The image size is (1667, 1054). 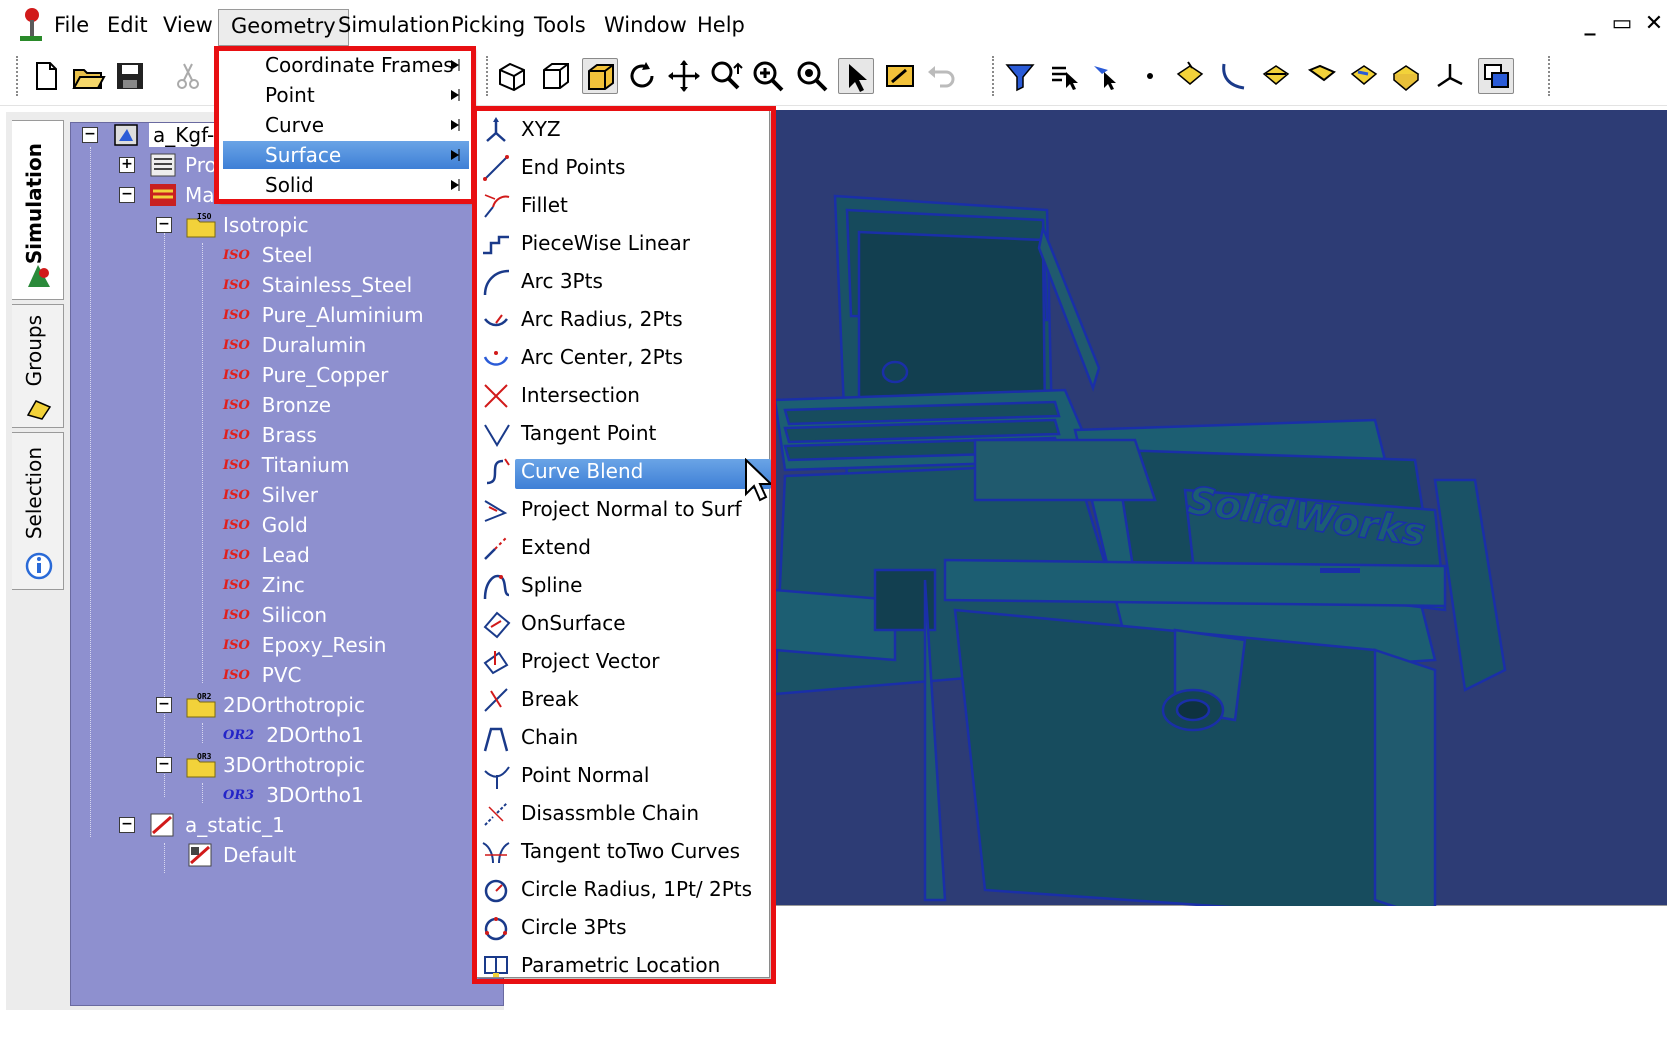 I want to click on material-pvc: ISO PVC, so click(x=262, y=675).